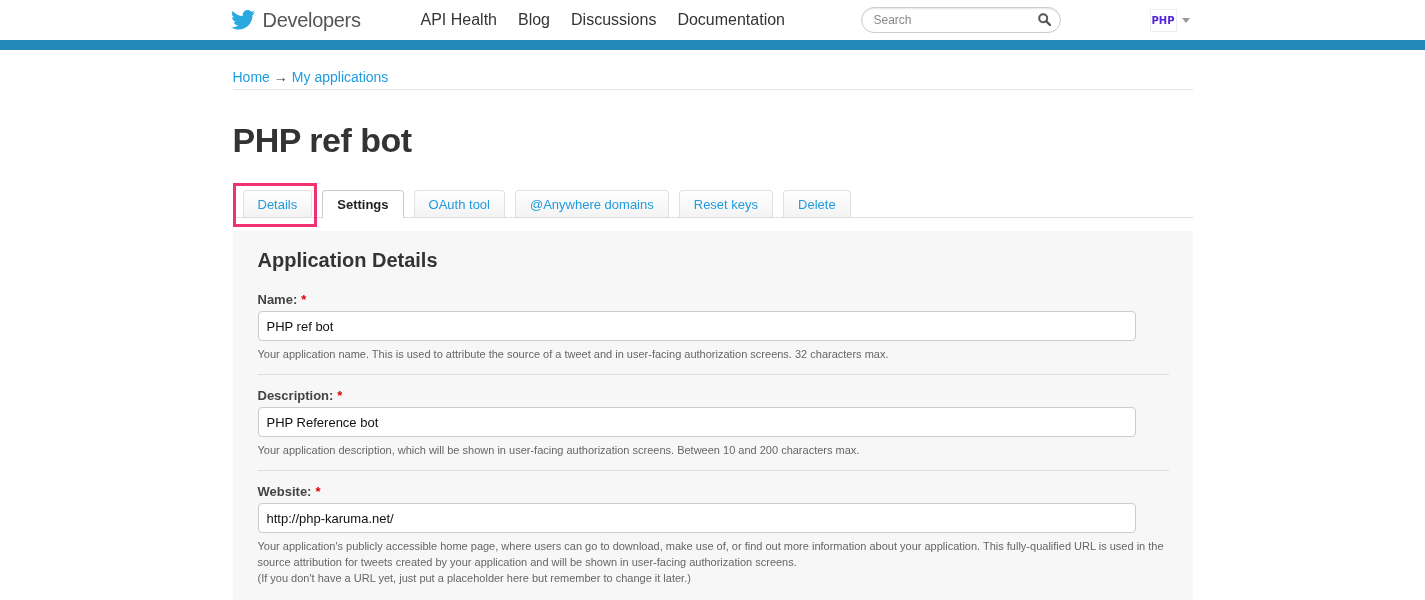  What do you see at coordinates (295, 396) in the screenshot?
I see `field-label: Description:` at bounding box center [295, 396].